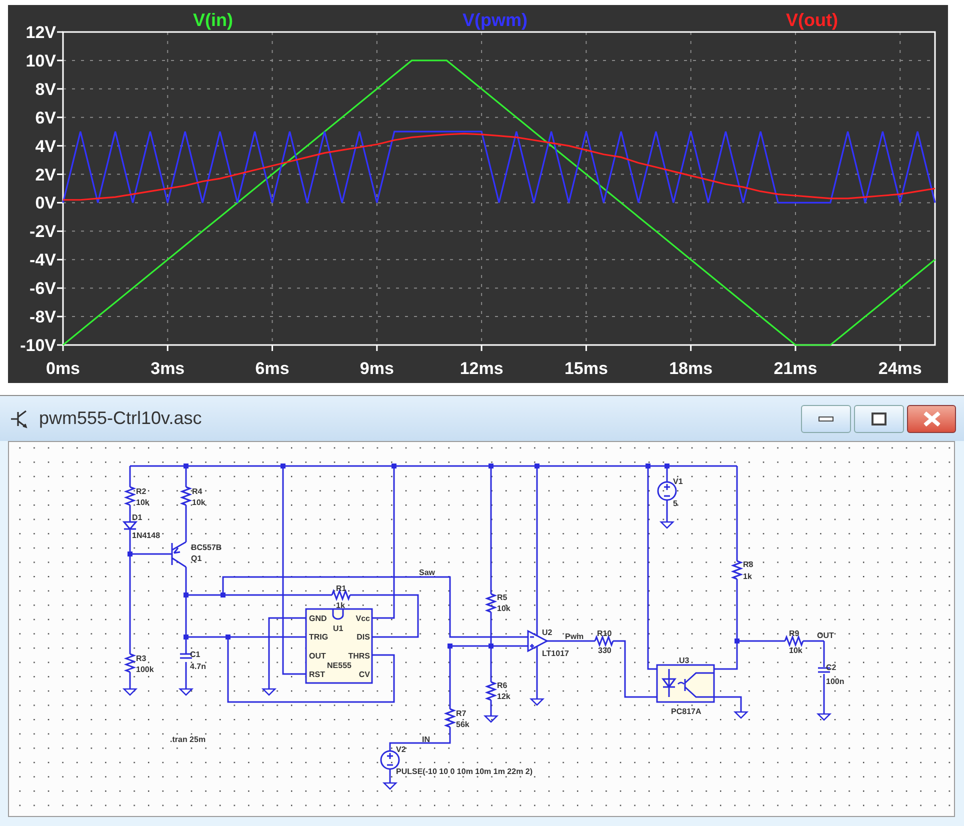  I want to click on component-value-label: LT1017, so click(555, 653).